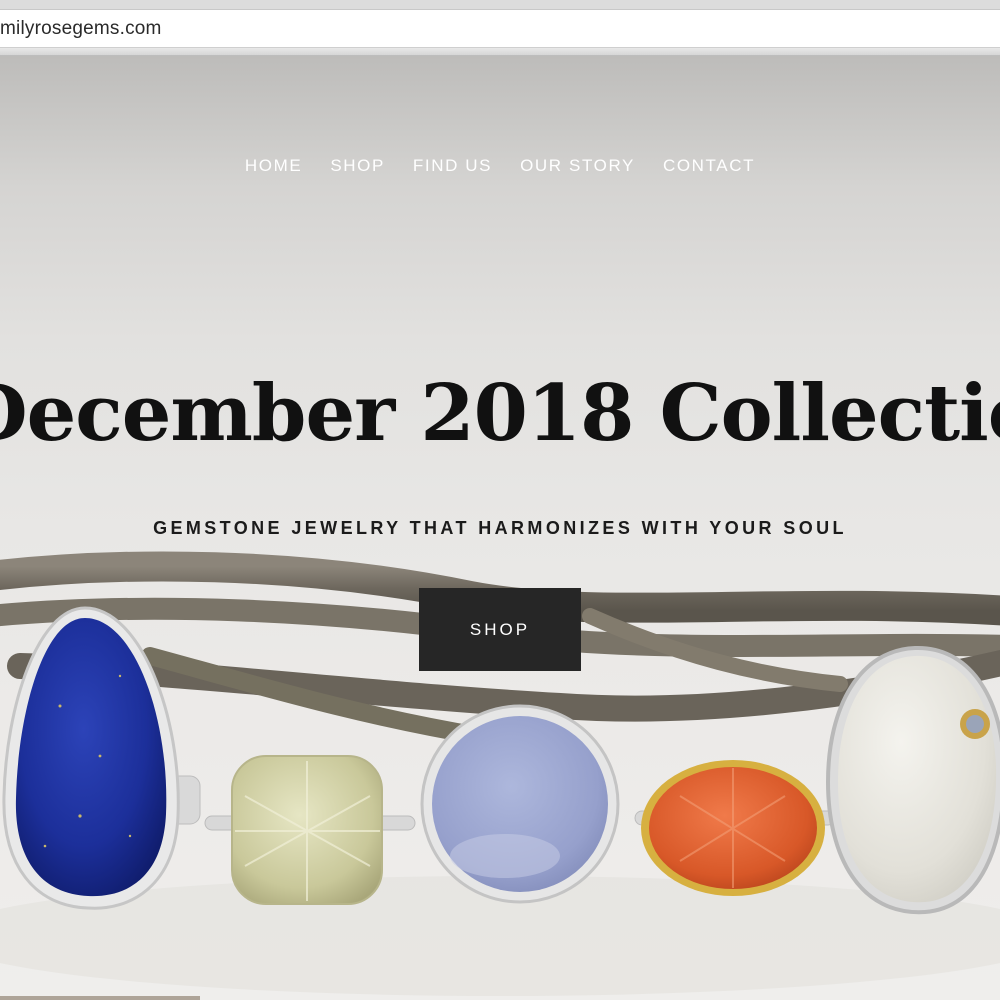  What do you see at coordinates (500, 52) in the screenshot?
I see `browser-toolbar-divider` at bounding box center [500, 52].